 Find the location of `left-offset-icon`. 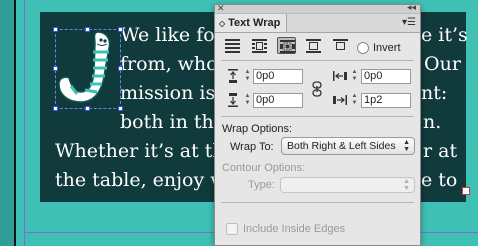

left-offset-icon is located at coordinates (340, 76).